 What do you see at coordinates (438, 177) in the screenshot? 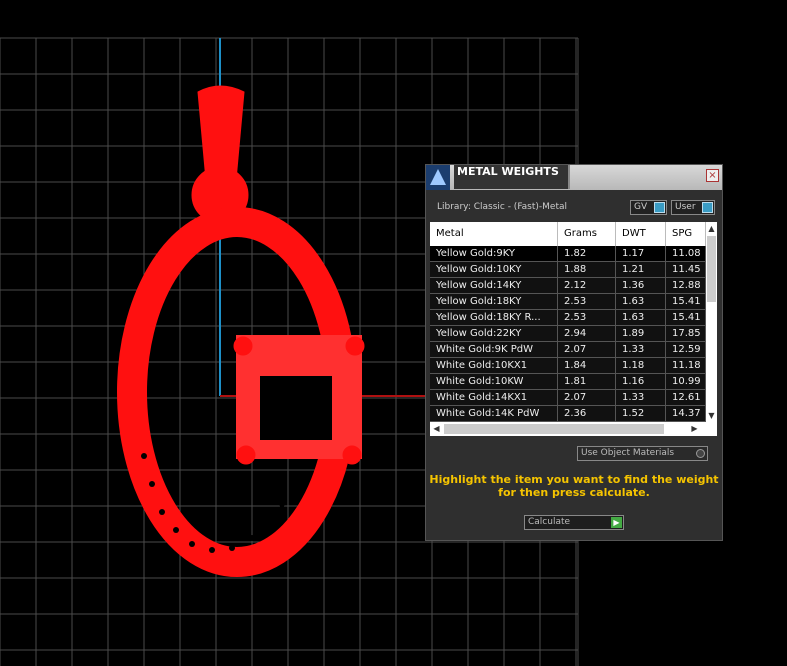
I see `app-logo-icon` at bounding box center [438, 177].